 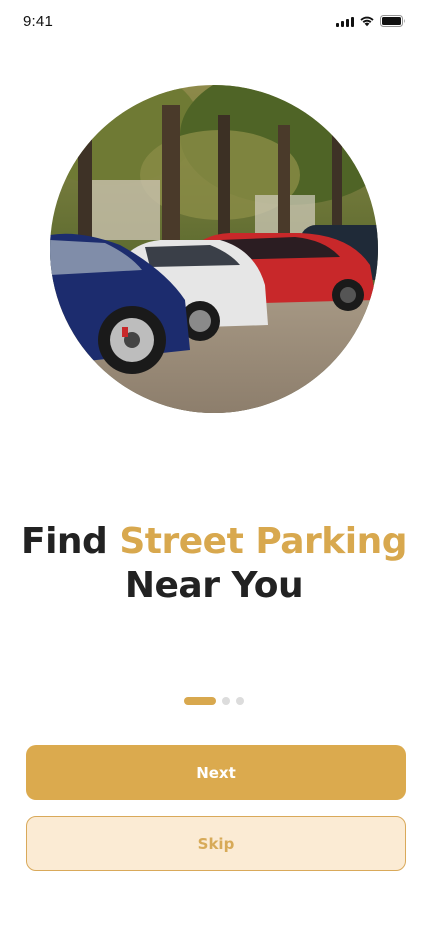 I want to click on status-icons, so click(x=371, y=21).